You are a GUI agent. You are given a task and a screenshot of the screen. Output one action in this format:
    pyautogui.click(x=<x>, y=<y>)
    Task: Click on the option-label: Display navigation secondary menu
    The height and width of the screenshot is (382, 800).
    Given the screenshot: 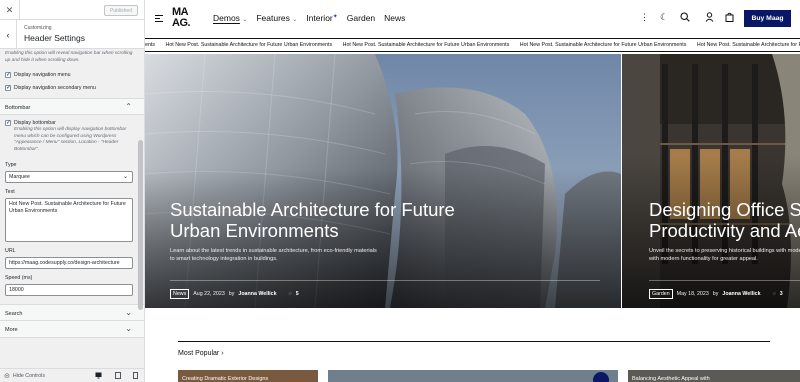 What is the action you would take?
    pyautogui.click(x=55, y=88)
    